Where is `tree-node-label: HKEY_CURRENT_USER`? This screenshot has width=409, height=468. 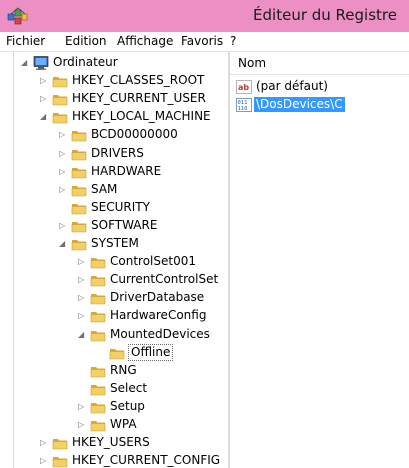 tree-node-label: HKEY_CURRENT_USER is located at coordinates (139, 98).